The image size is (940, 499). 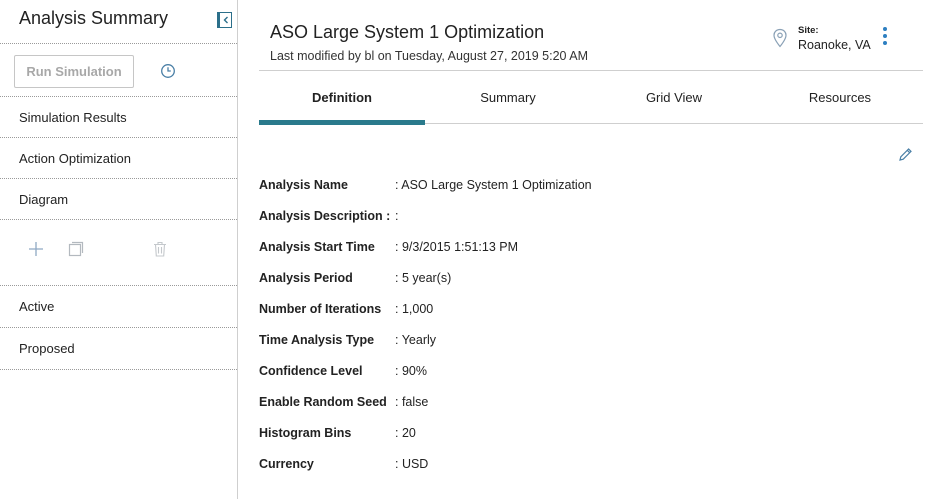 I want to click on field-row-number-of-iterations: Number of Iterations : 1,000, so click(x=425, y=308).